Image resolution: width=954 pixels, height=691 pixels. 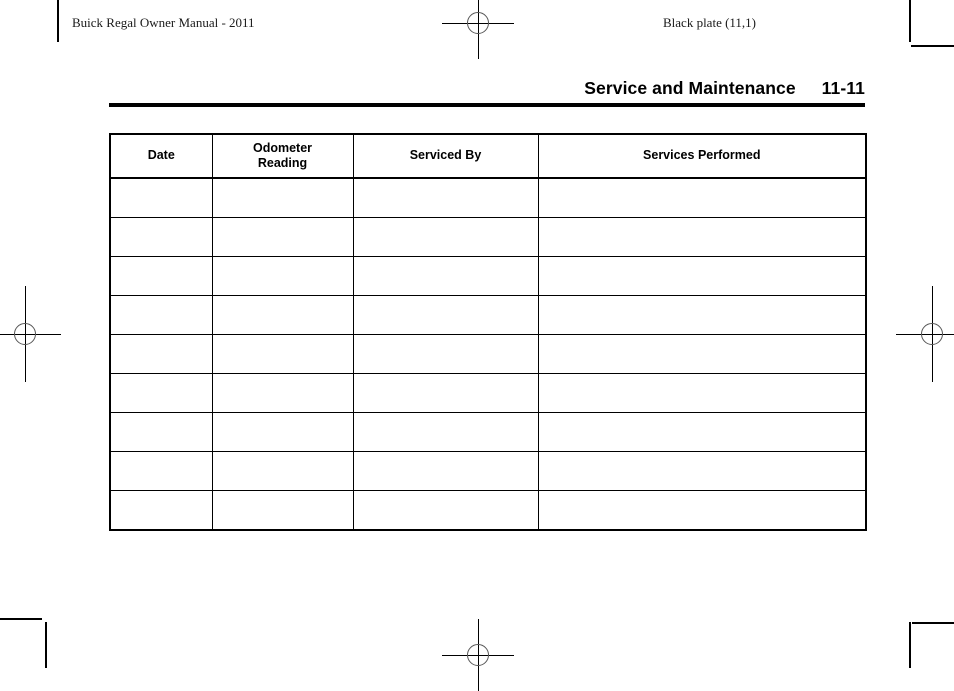 I want to click on column-header-date: Date, so click(x=161, y=156).